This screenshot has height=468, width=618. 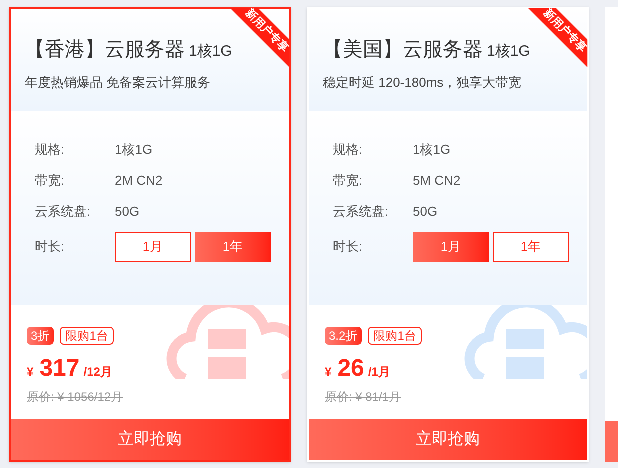 I want to click on price-period: /12月, so click(x=98, y=372).